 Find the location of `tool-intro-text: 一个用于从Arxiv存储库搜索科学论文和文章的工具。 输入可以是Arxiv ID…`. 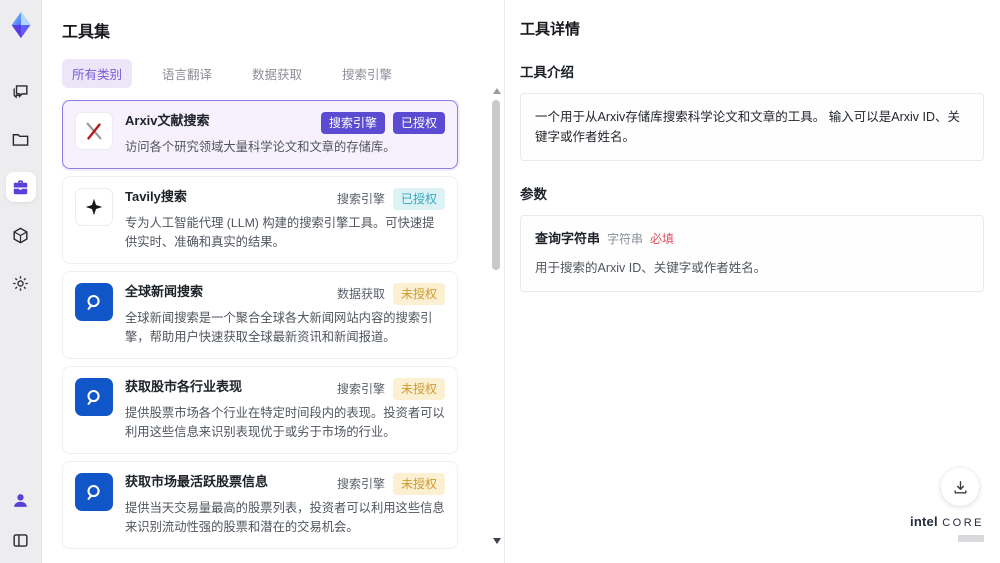

tool-intro-text: 一个用于从Arxiv存储库搜索科学论文和文章的工具。 输入可以是Arxiv ID… is located at coordinates (748, 127).